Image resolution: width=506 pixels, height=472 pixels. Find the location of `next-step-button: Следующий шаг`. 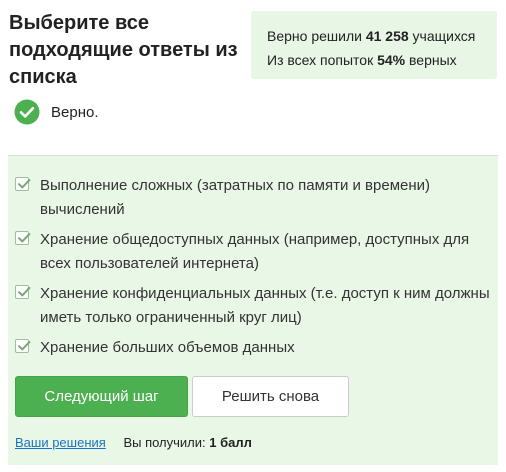

next-step-button: Следующий шаг is located at coordinates (101, 396).